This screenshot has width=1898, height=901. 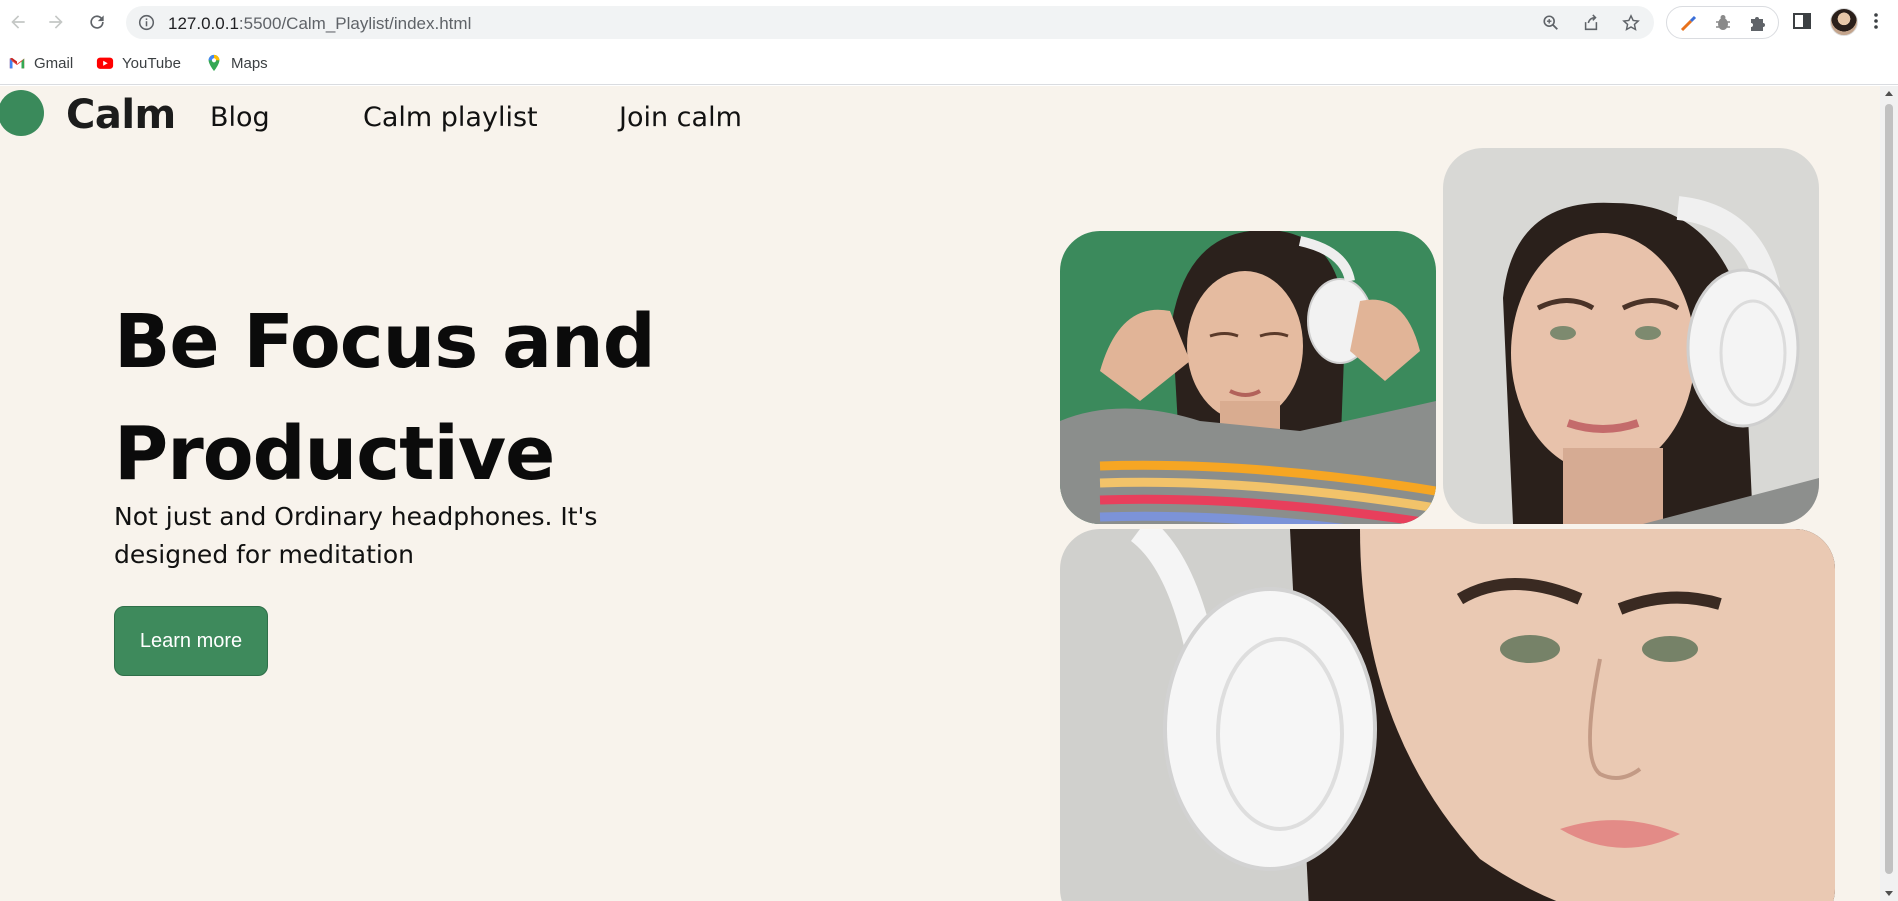 I want to click on bookmark-star-icon, so click(x=1631, y=23).